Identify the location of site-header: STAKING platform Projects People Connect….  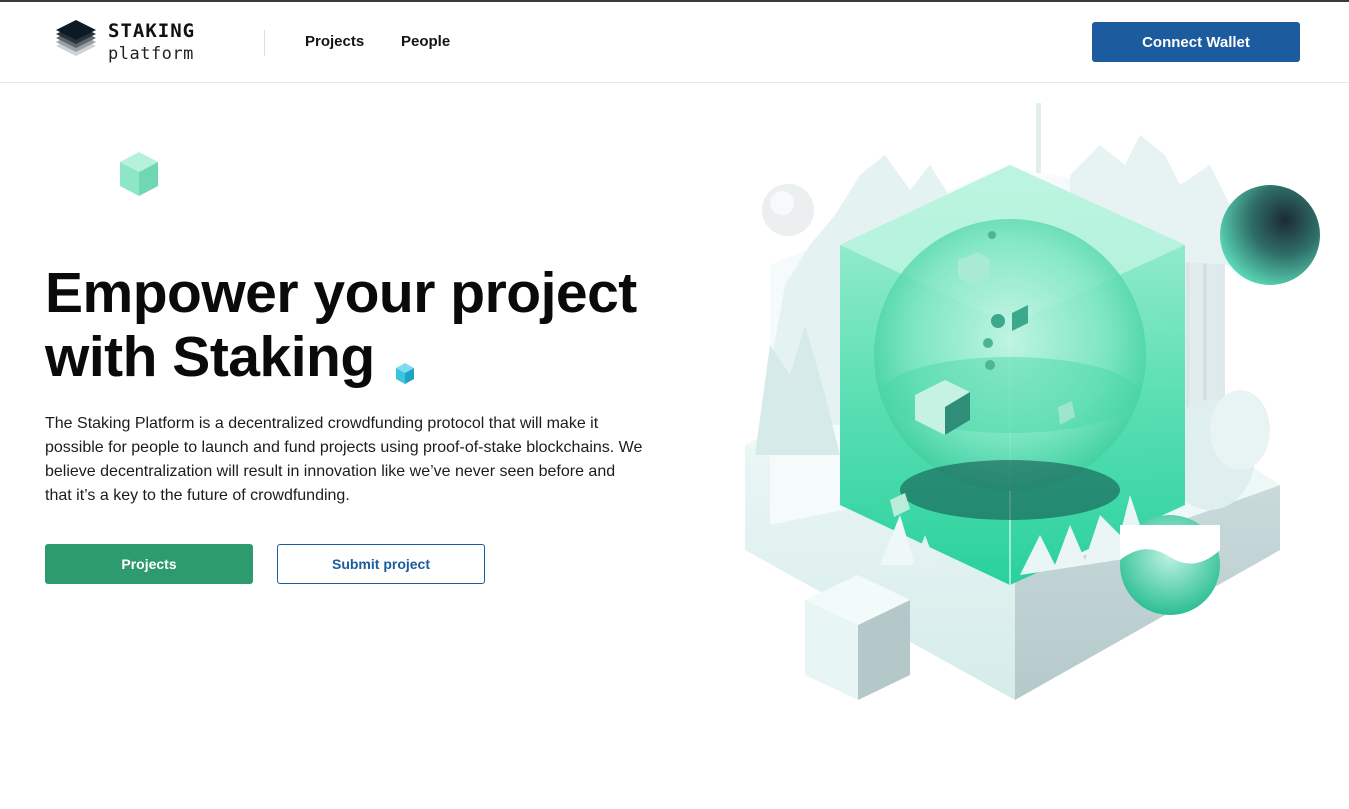
(674, 42).